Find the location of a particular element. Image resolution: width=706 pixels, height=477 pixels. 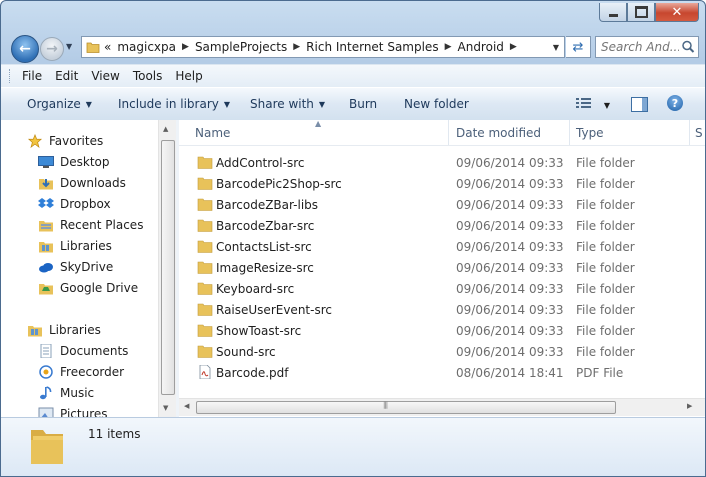

menu-edit: Edit is located at coordinates (66, 76).